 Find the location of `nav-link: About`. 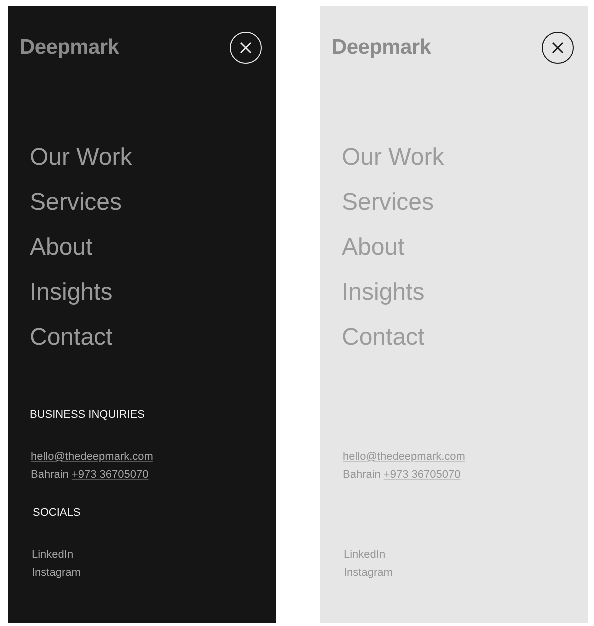

nav-link: About is located at coordinates (146, 248).